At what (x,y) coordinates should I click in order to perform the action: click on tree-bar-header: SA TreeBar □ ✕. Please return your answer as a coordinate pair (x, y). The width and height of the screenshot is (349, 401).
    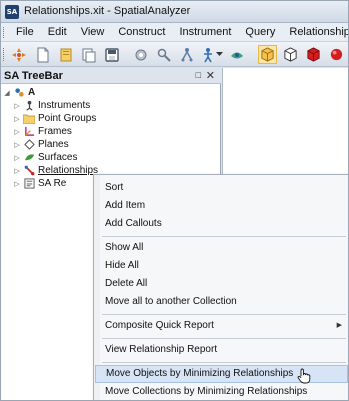
    Looking at the image, I should click on (111, 76).